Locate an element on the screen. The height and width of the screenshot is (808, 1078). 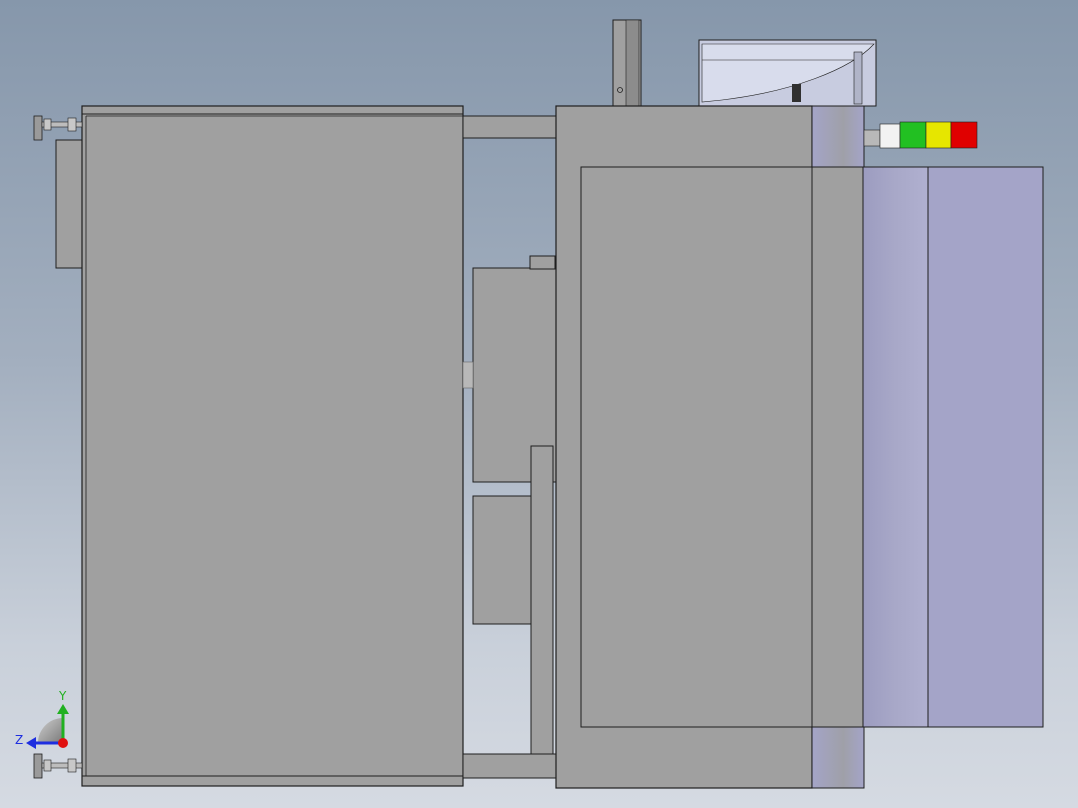
tower-light-yellow is located at coordinates (938, 135).